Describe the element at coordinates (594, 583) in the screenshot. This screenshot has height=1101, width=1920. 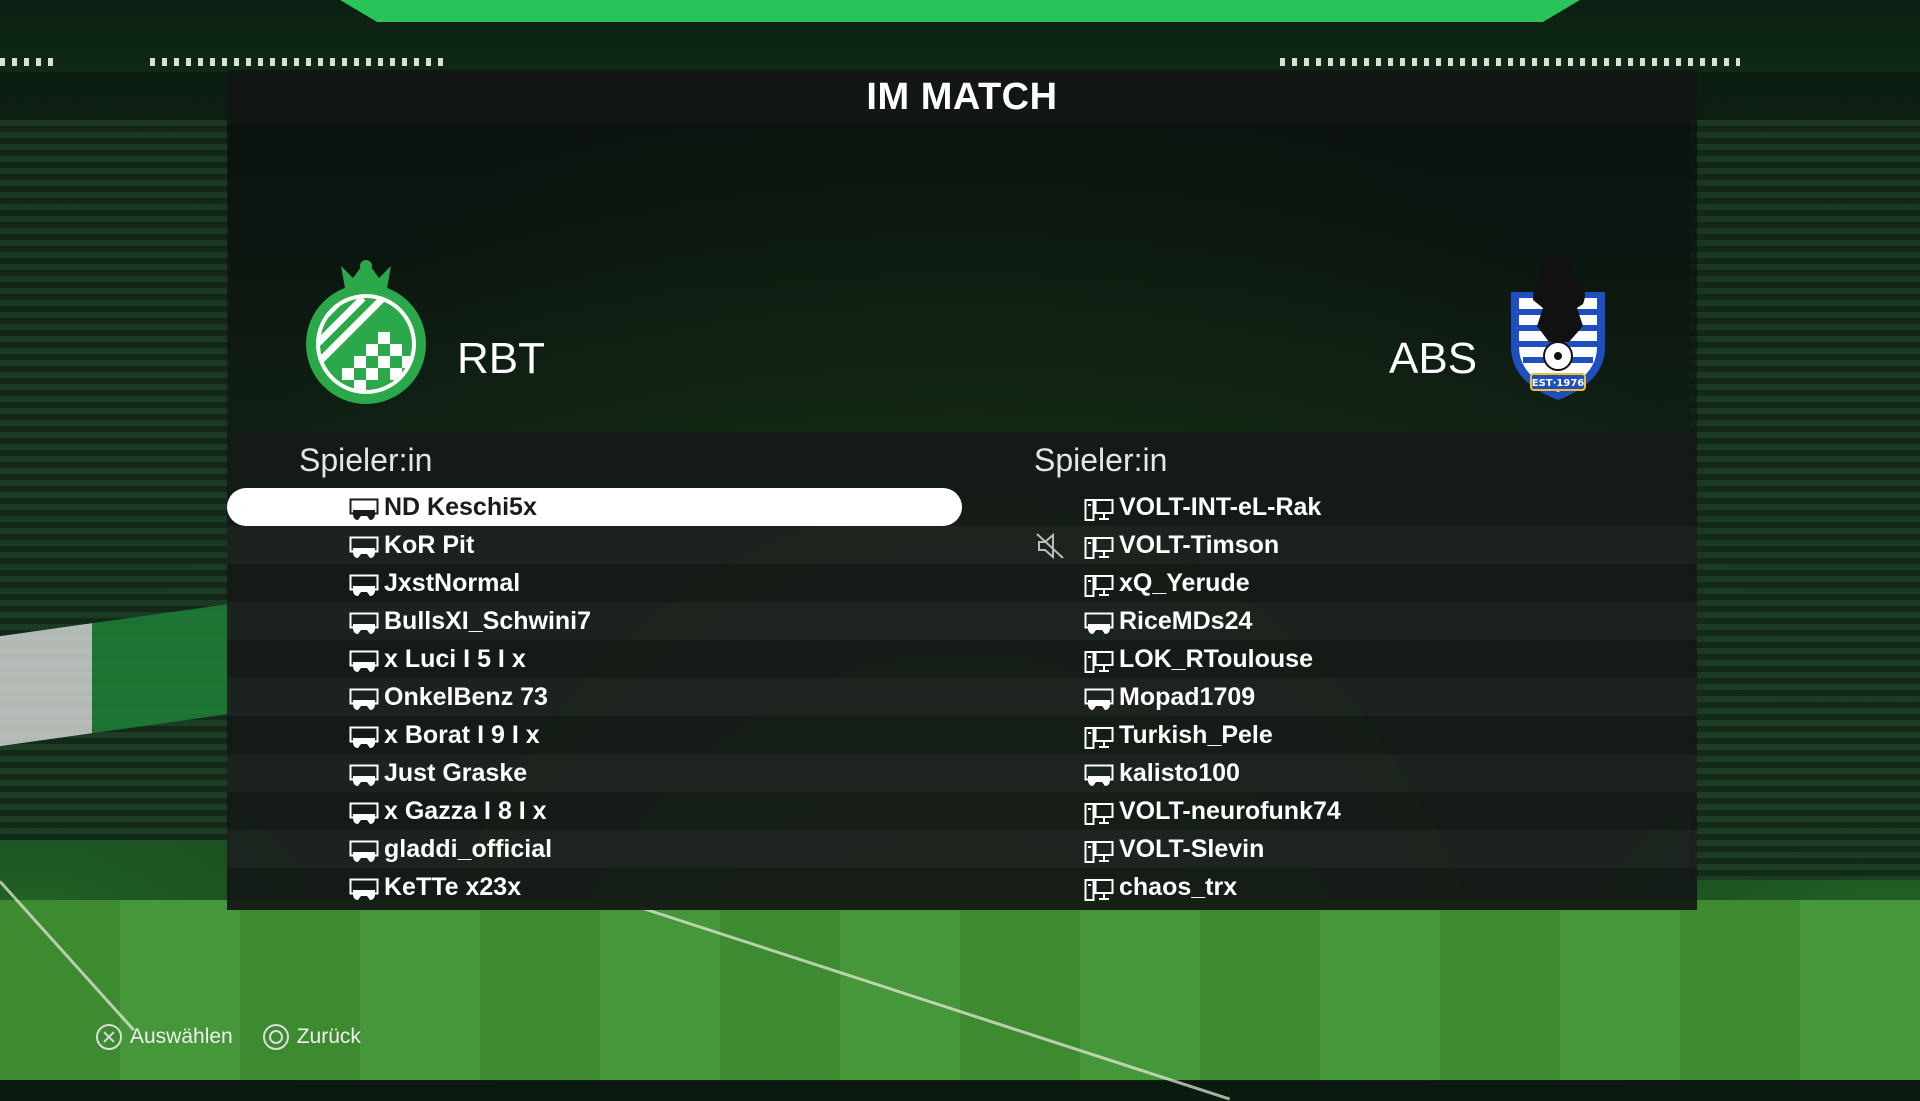
I see `player-row: JxstNormal` at that location.